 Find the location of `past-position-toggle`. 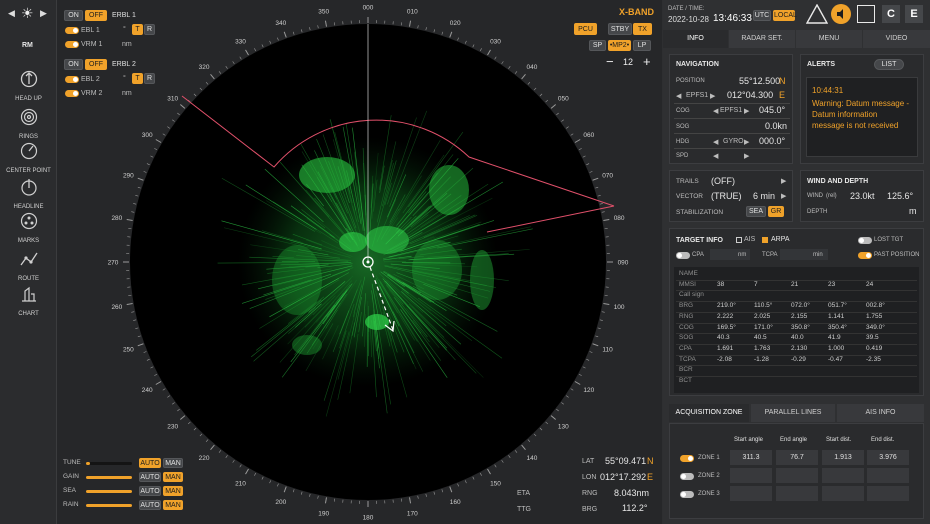

past-position-toggle is located at coordinates (865, 255).